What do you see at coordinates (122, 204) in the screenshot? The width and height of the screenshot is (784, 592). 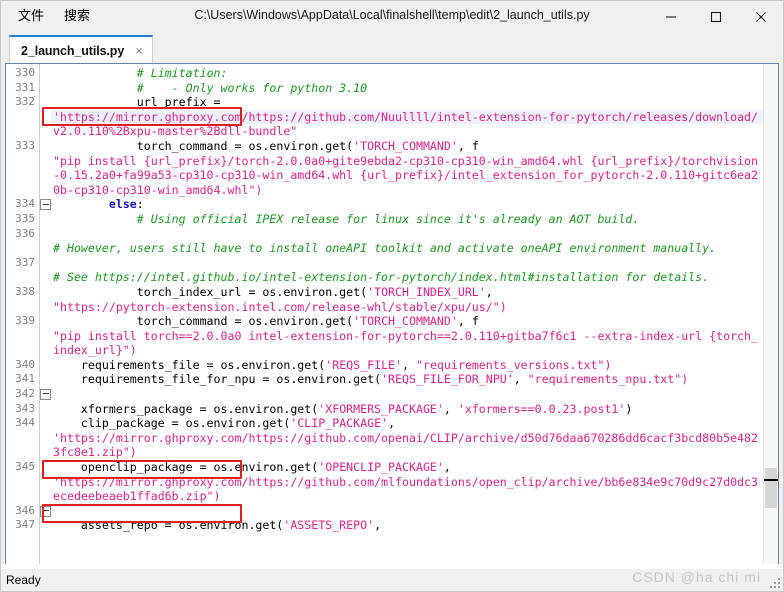 I see `code-token: else` at bounding box center [122, 204].